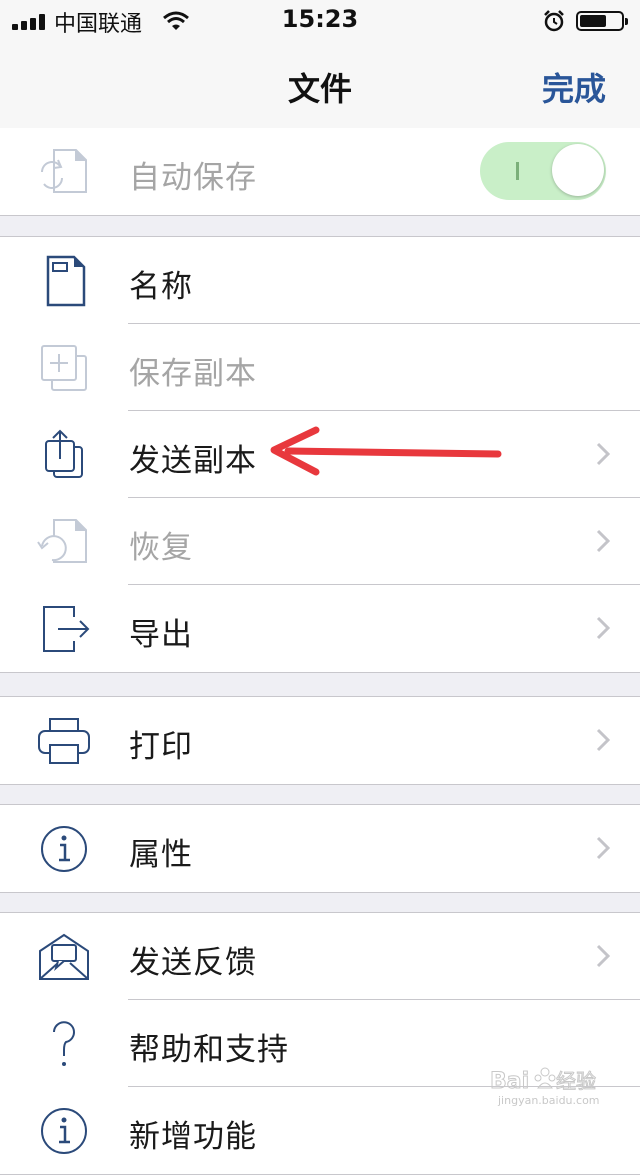 Image resolution: width=640 pixels, height=1175 pixels. Describe the element at coordinates (543, 171) in the screenshot. I see `autosave-toggle` at that location.